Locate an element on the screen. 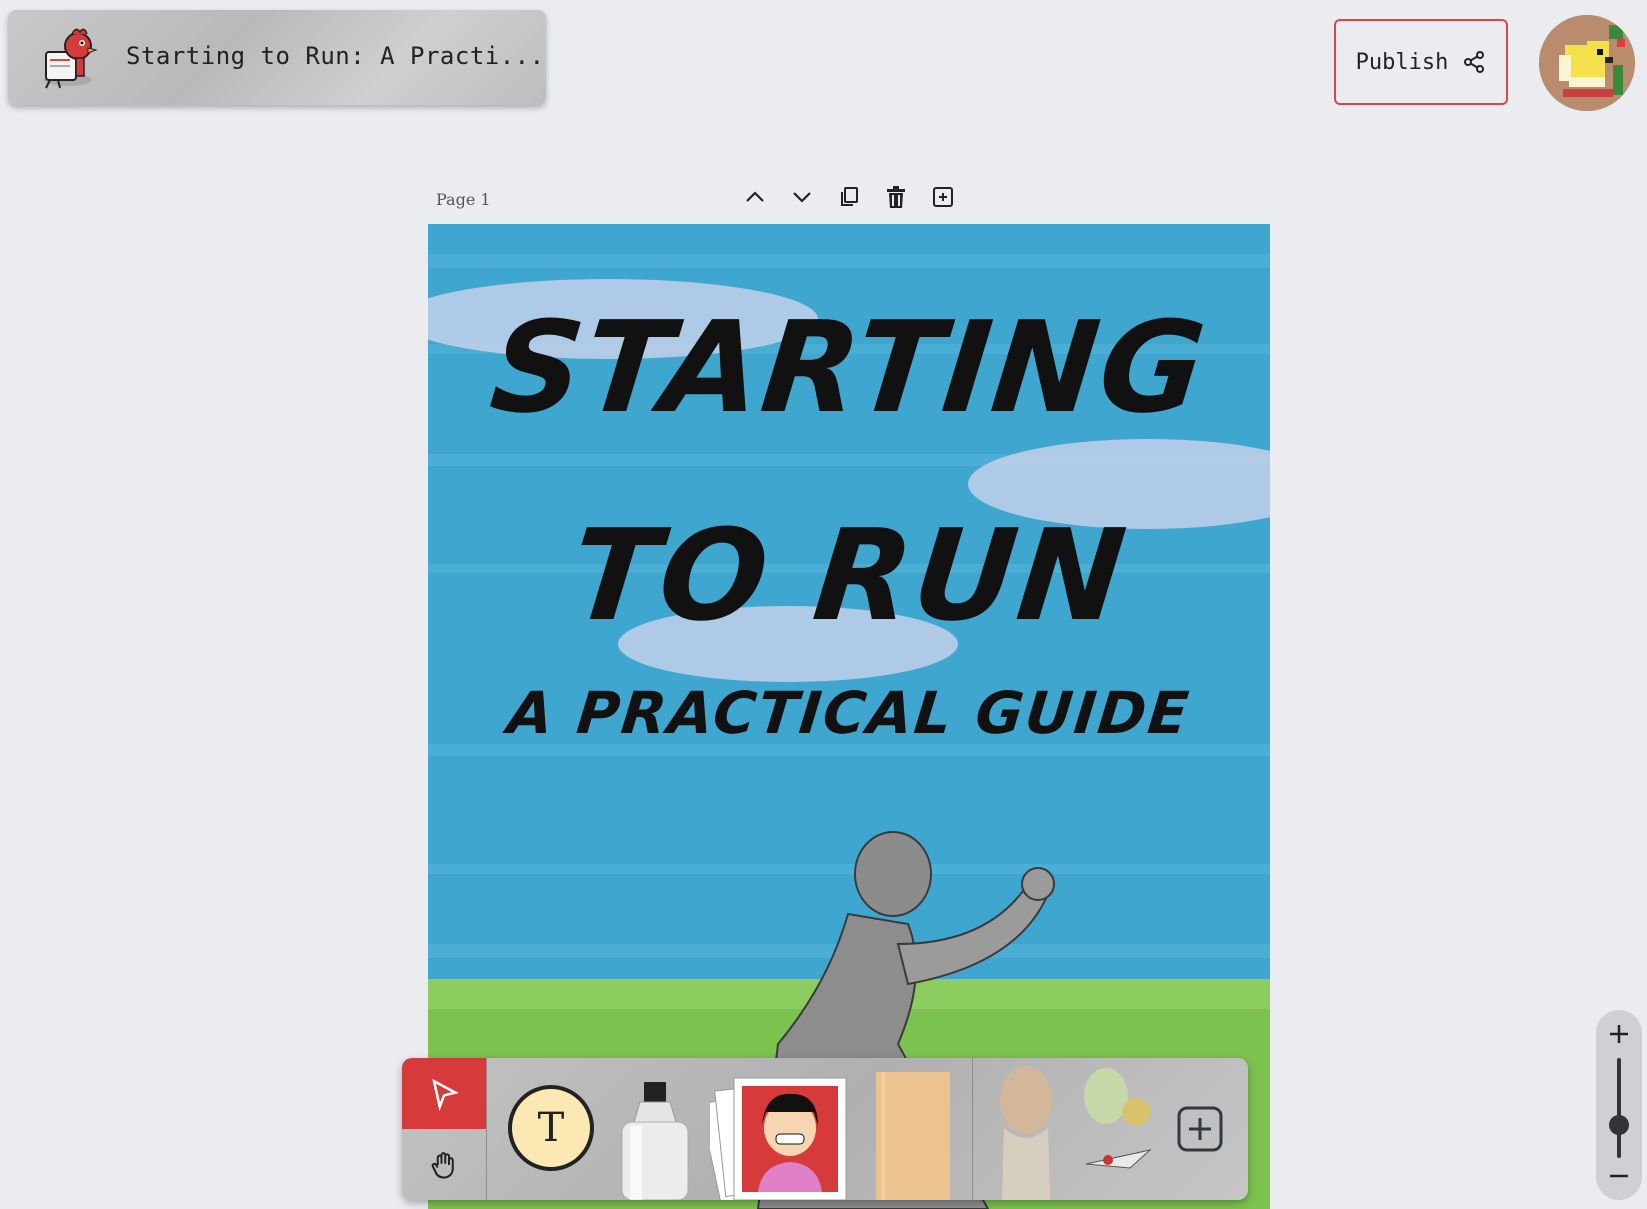 The width and height of the screenshot is (1647, 1209). cover-subtitle: A PRACTICAL GUIDE is located at coordinates (849, 713).